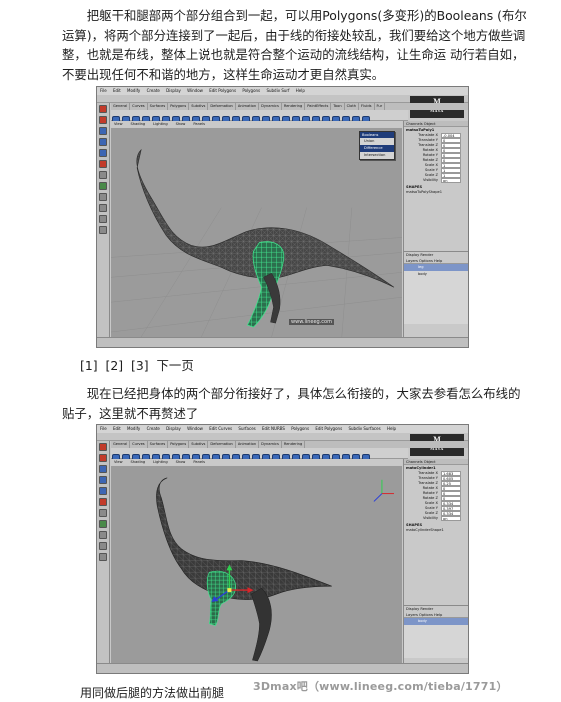 This screenshot has width=561, height=702. I want to click on shelf-tab: Cloth, so click(352, 106).